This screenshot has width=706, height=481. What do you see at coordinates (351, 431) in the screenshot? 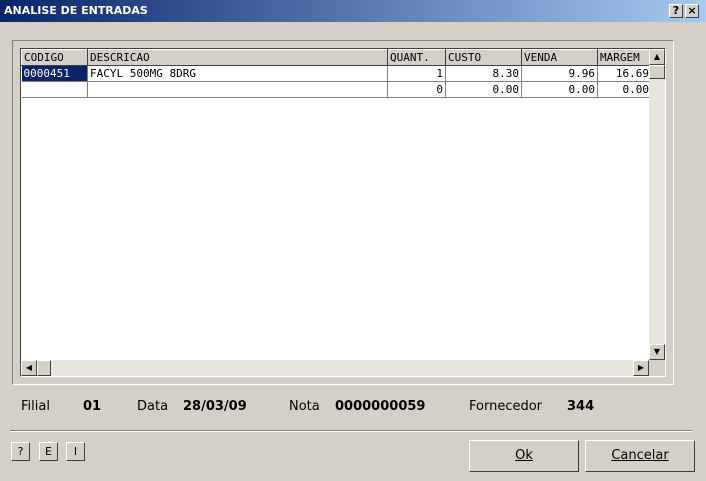
I see `divider` at bounding box center [351, 431].